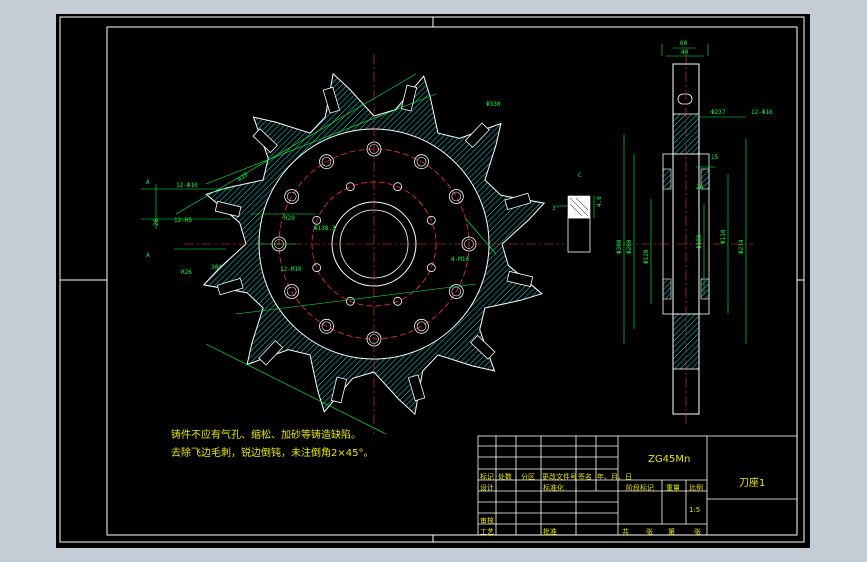  Describe the element at coordinates (669, 459) in the screenshot. I see `material-label: ZG45Mn` at that location.